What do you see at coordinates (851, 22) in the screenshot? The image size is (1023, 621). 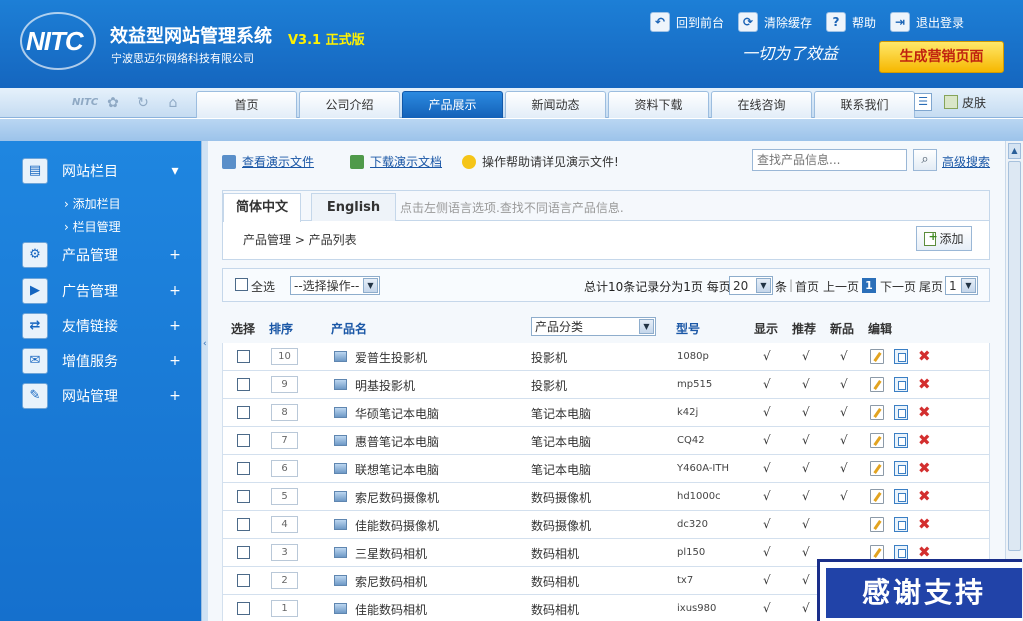 I see `help-link: ? 帮助` at bounding box center [851, 22].